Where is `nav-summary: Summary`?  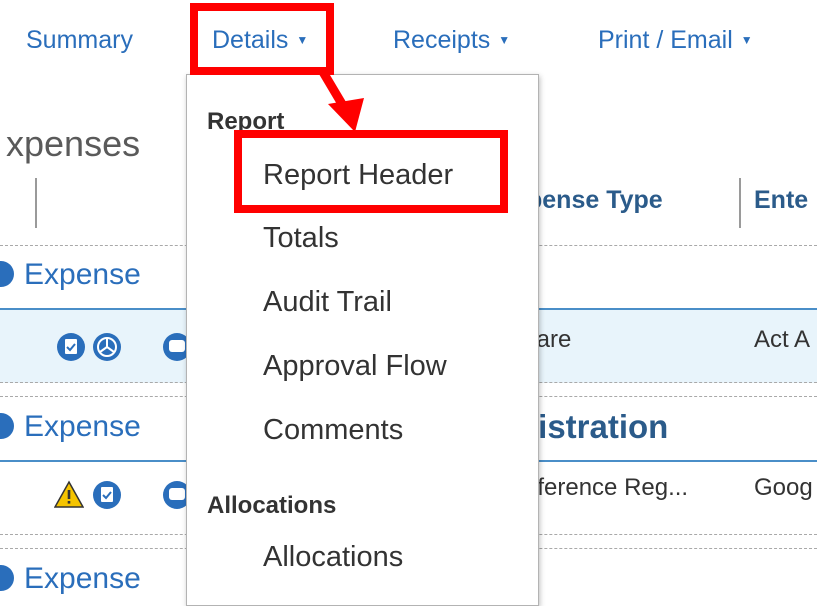 nav-summary: Summary is located at coordinates (79, 40).